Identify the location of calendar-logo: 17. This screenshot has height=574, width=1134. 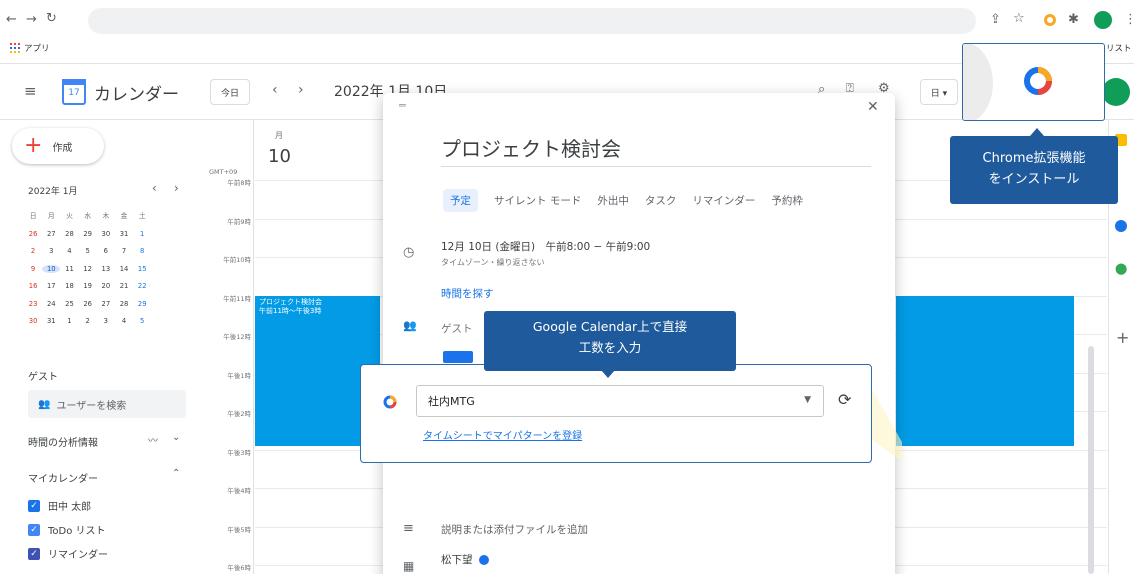
(74, 92).